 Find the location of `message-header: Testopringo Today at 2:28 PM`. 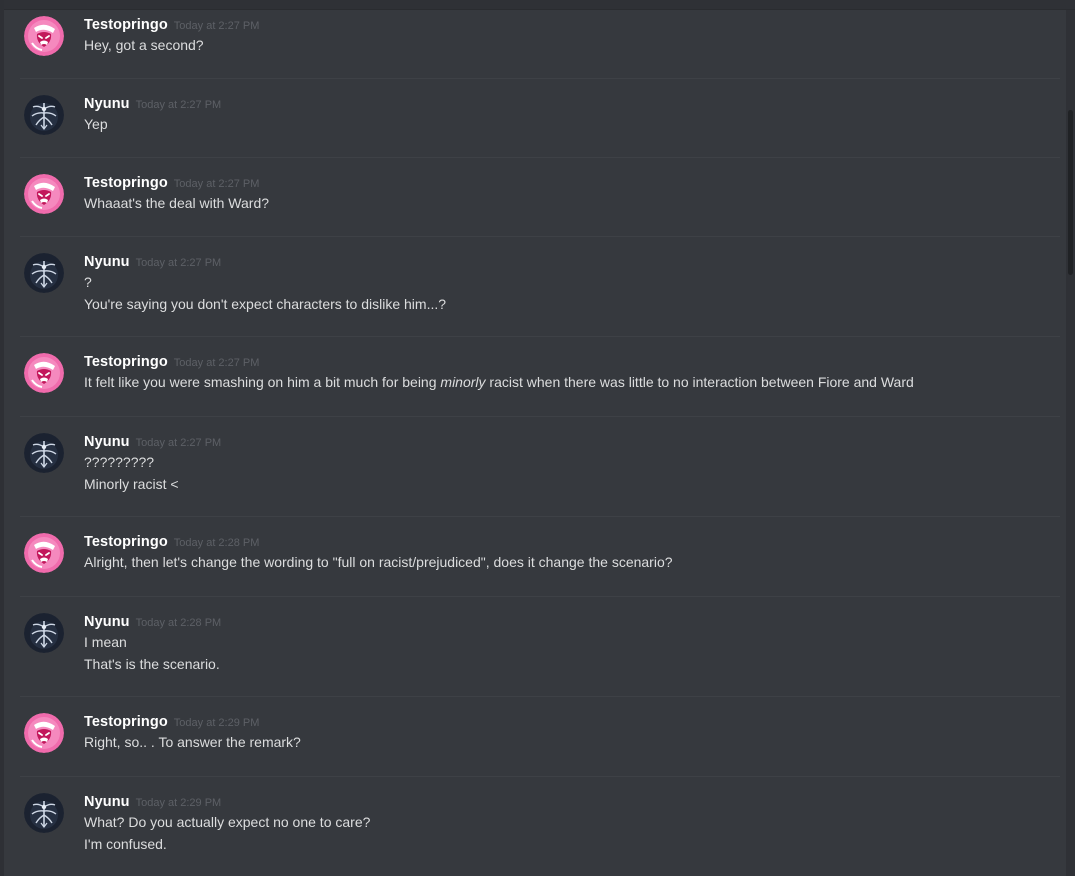

message-header: Testopringo Today at 2:28 PM is located at coordinates (171, 543).